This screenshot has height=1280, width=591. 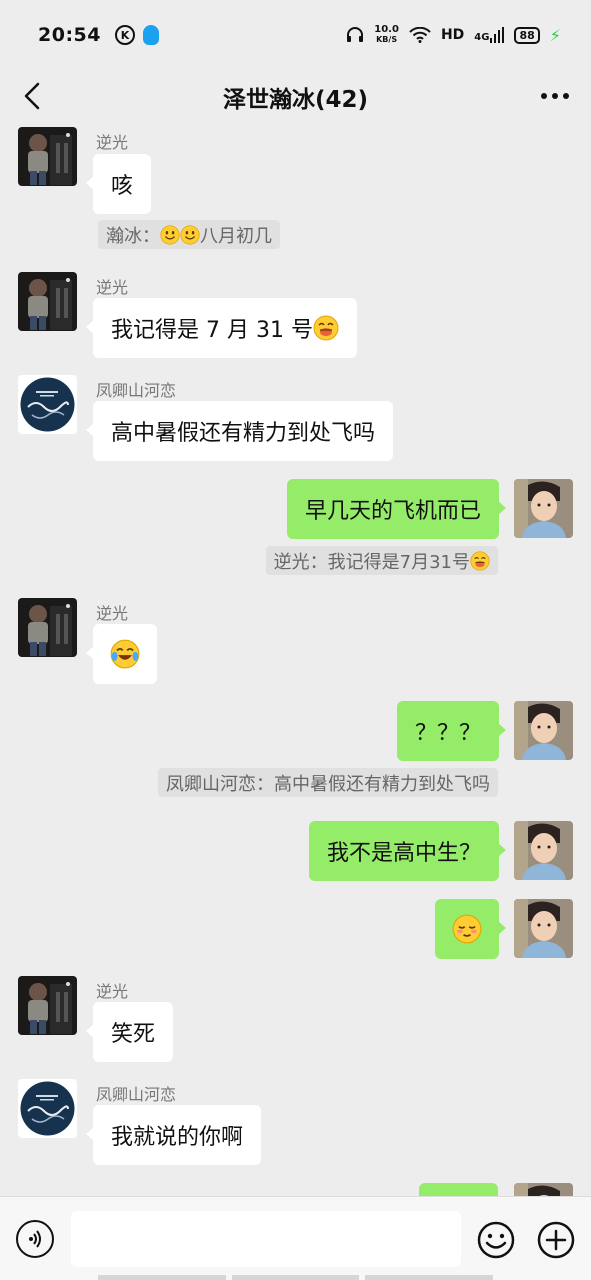 What do you see at coordinates (386, 29) in the screenshot?
I see `speed-value: 10.0` at bounding box center [386, 29].